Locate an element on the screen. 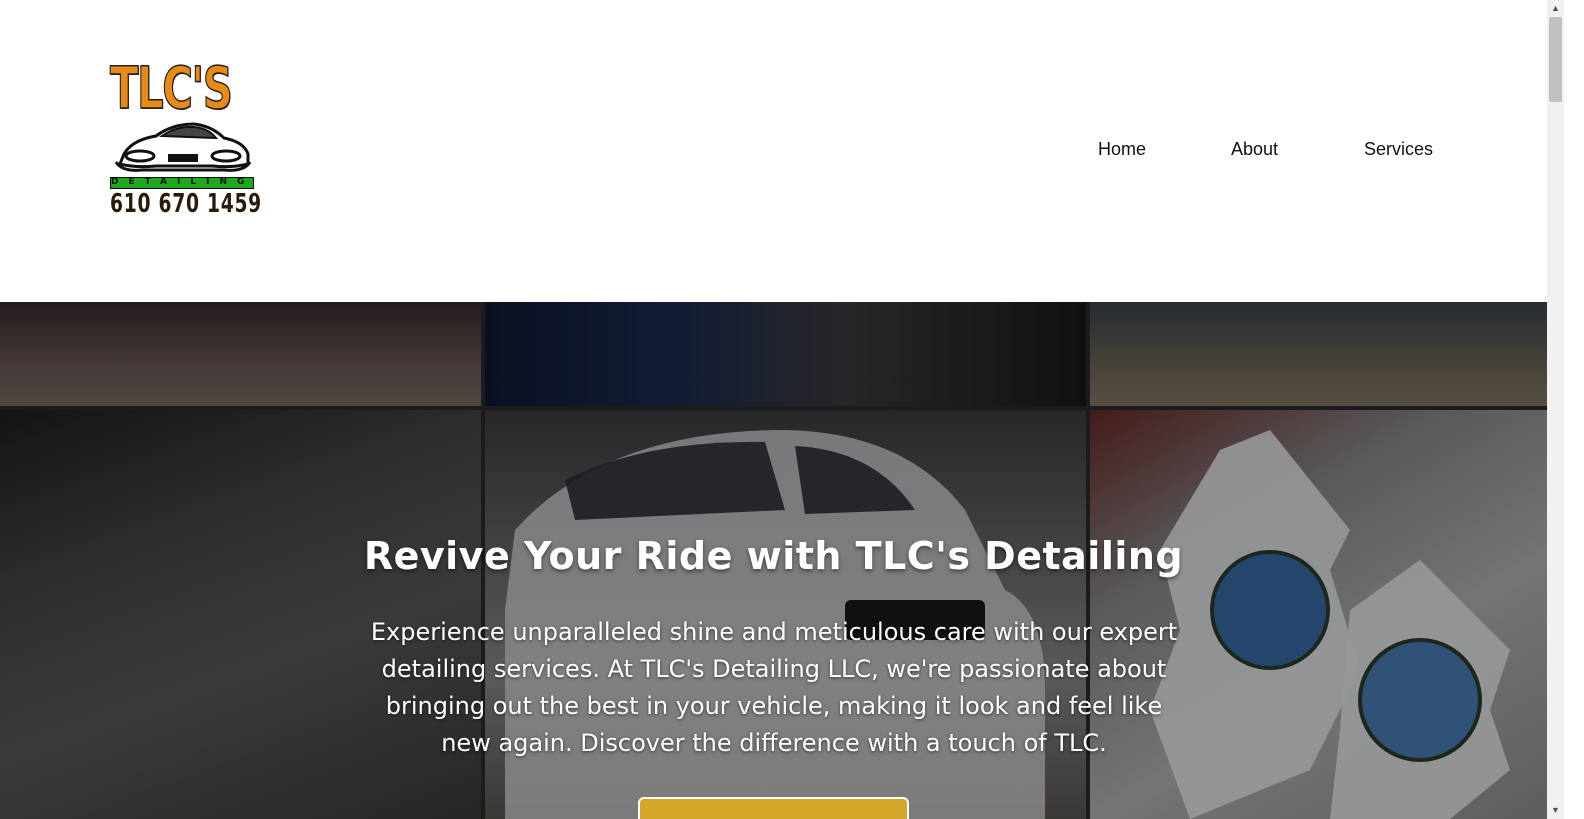 This screenshot has width=1584, height=819. page-scrollbar: ▲ ▼ is located at coordinates (1555, 409).